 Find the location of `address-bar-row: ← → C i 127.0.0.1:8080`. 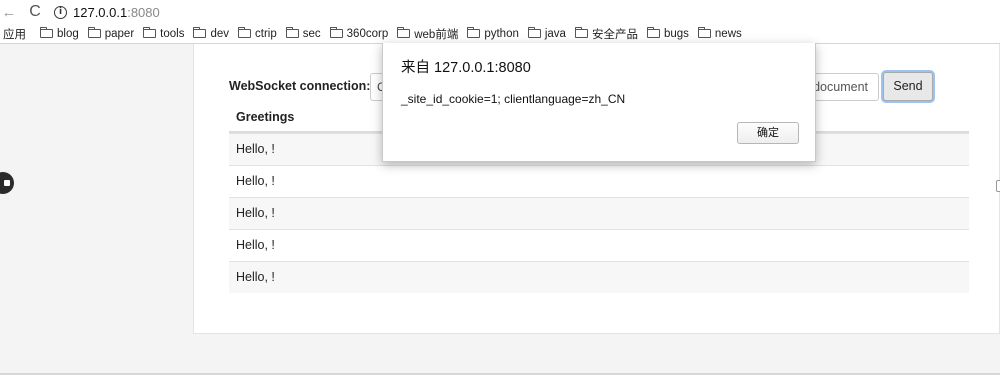

address-bar-row: ← → C i 127.0.0.1:8080 is located at coordinates (500, 12).